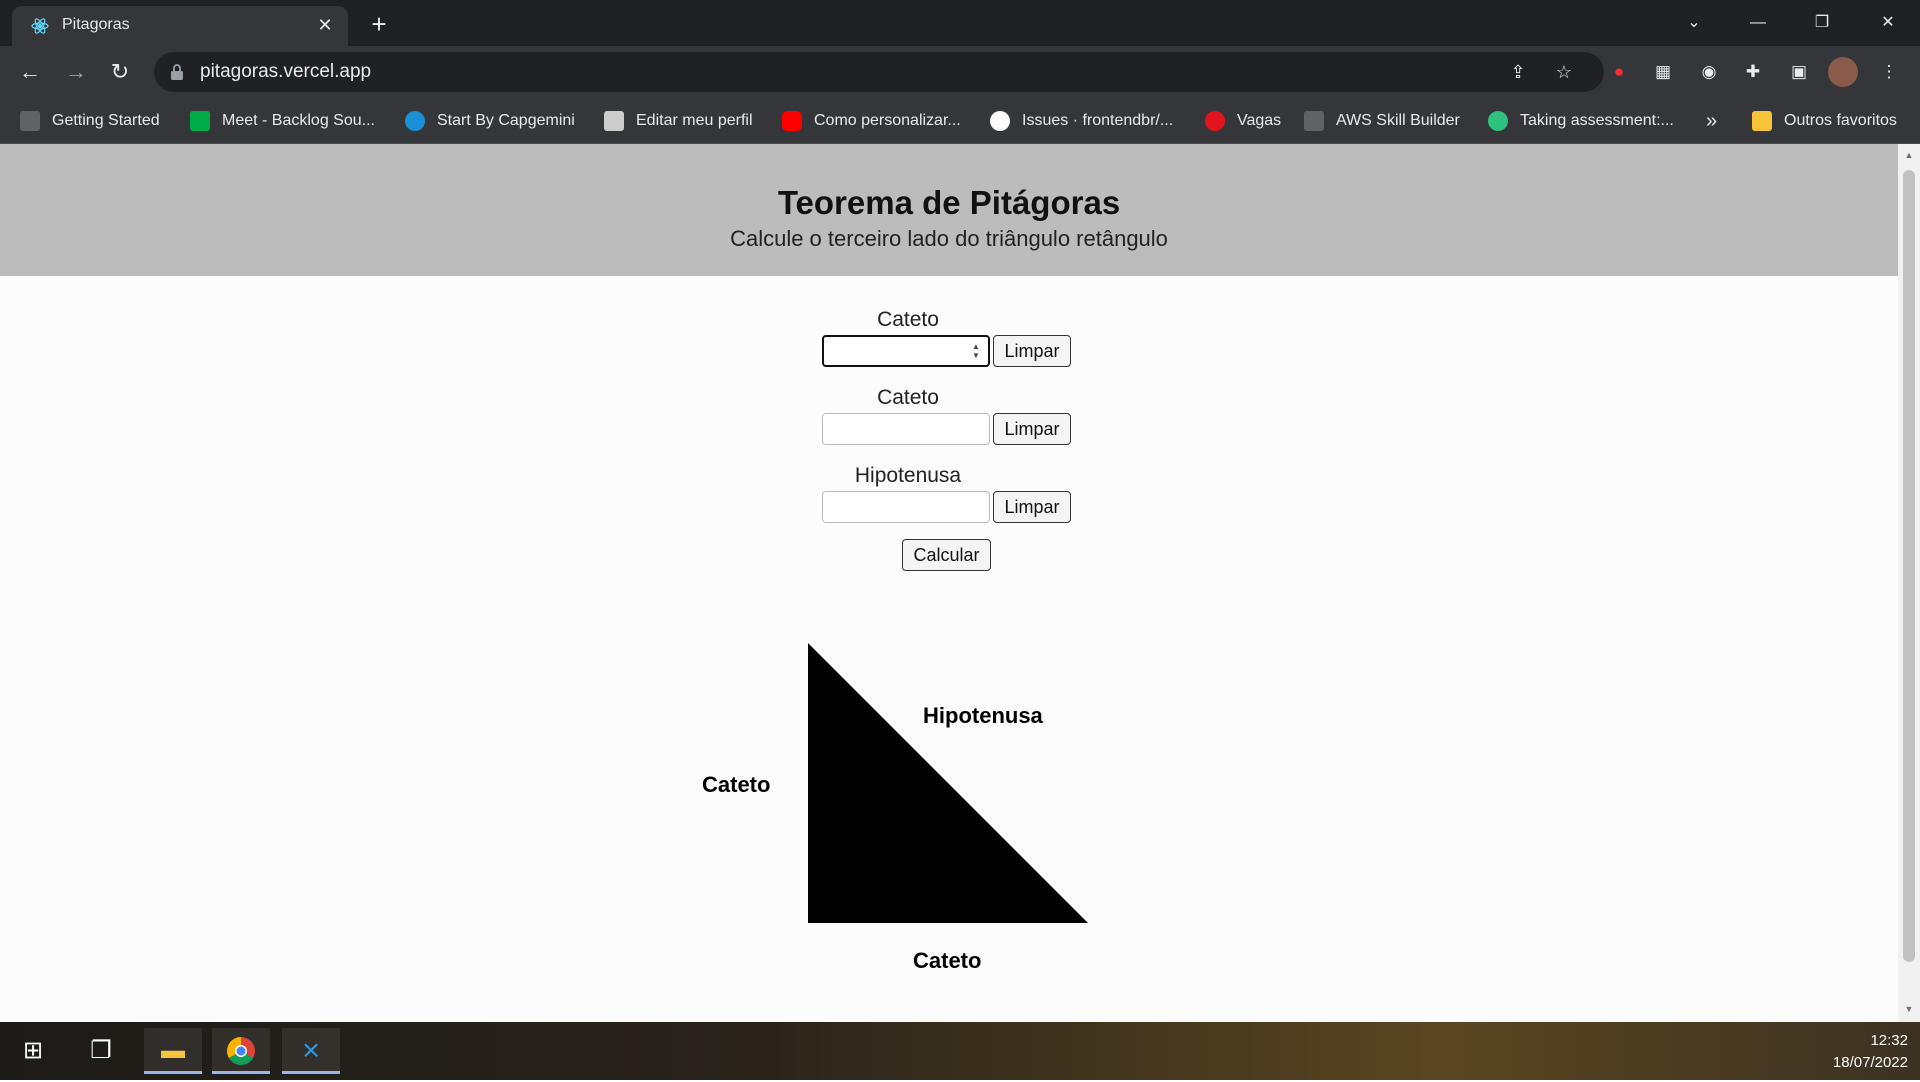  I want to click on right-triangle-shape, so click(948, 783).